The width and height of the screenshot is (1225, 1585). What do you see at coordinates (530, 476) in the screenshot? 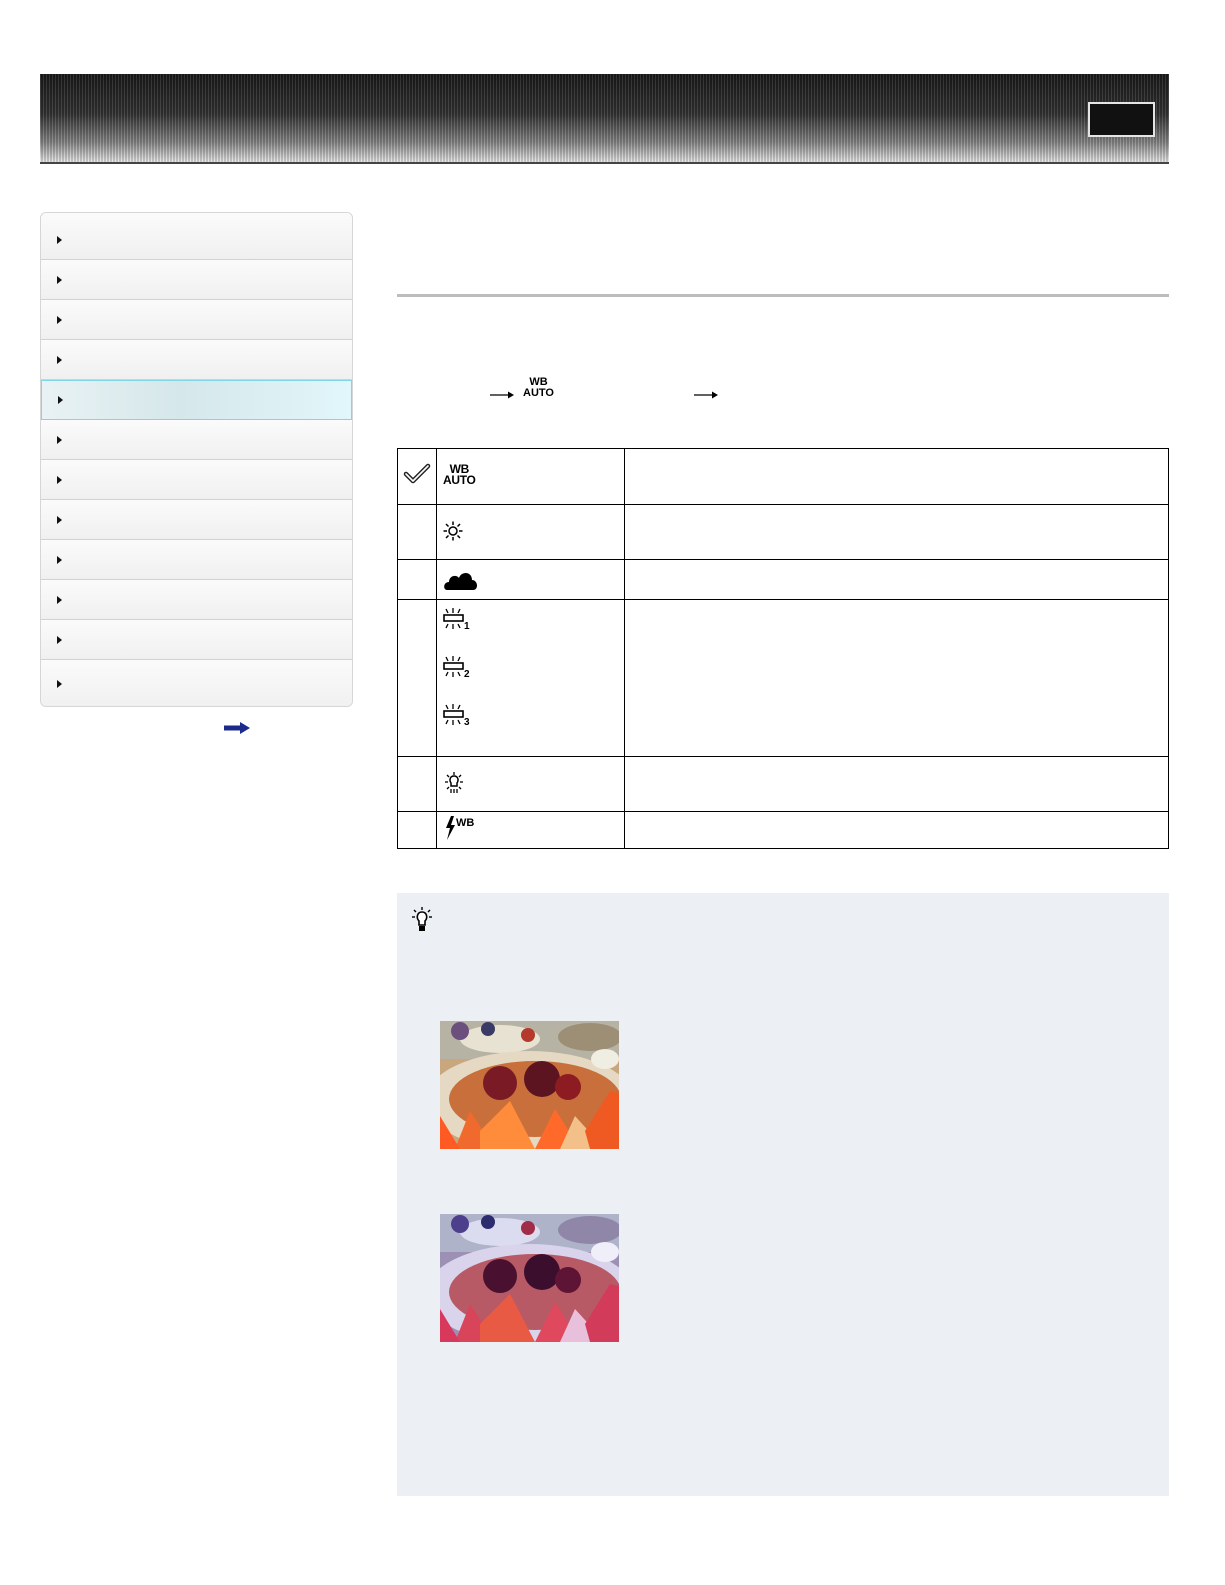
I see `option-icon-cell: WB AUTO` at bounding box center [530, 476].